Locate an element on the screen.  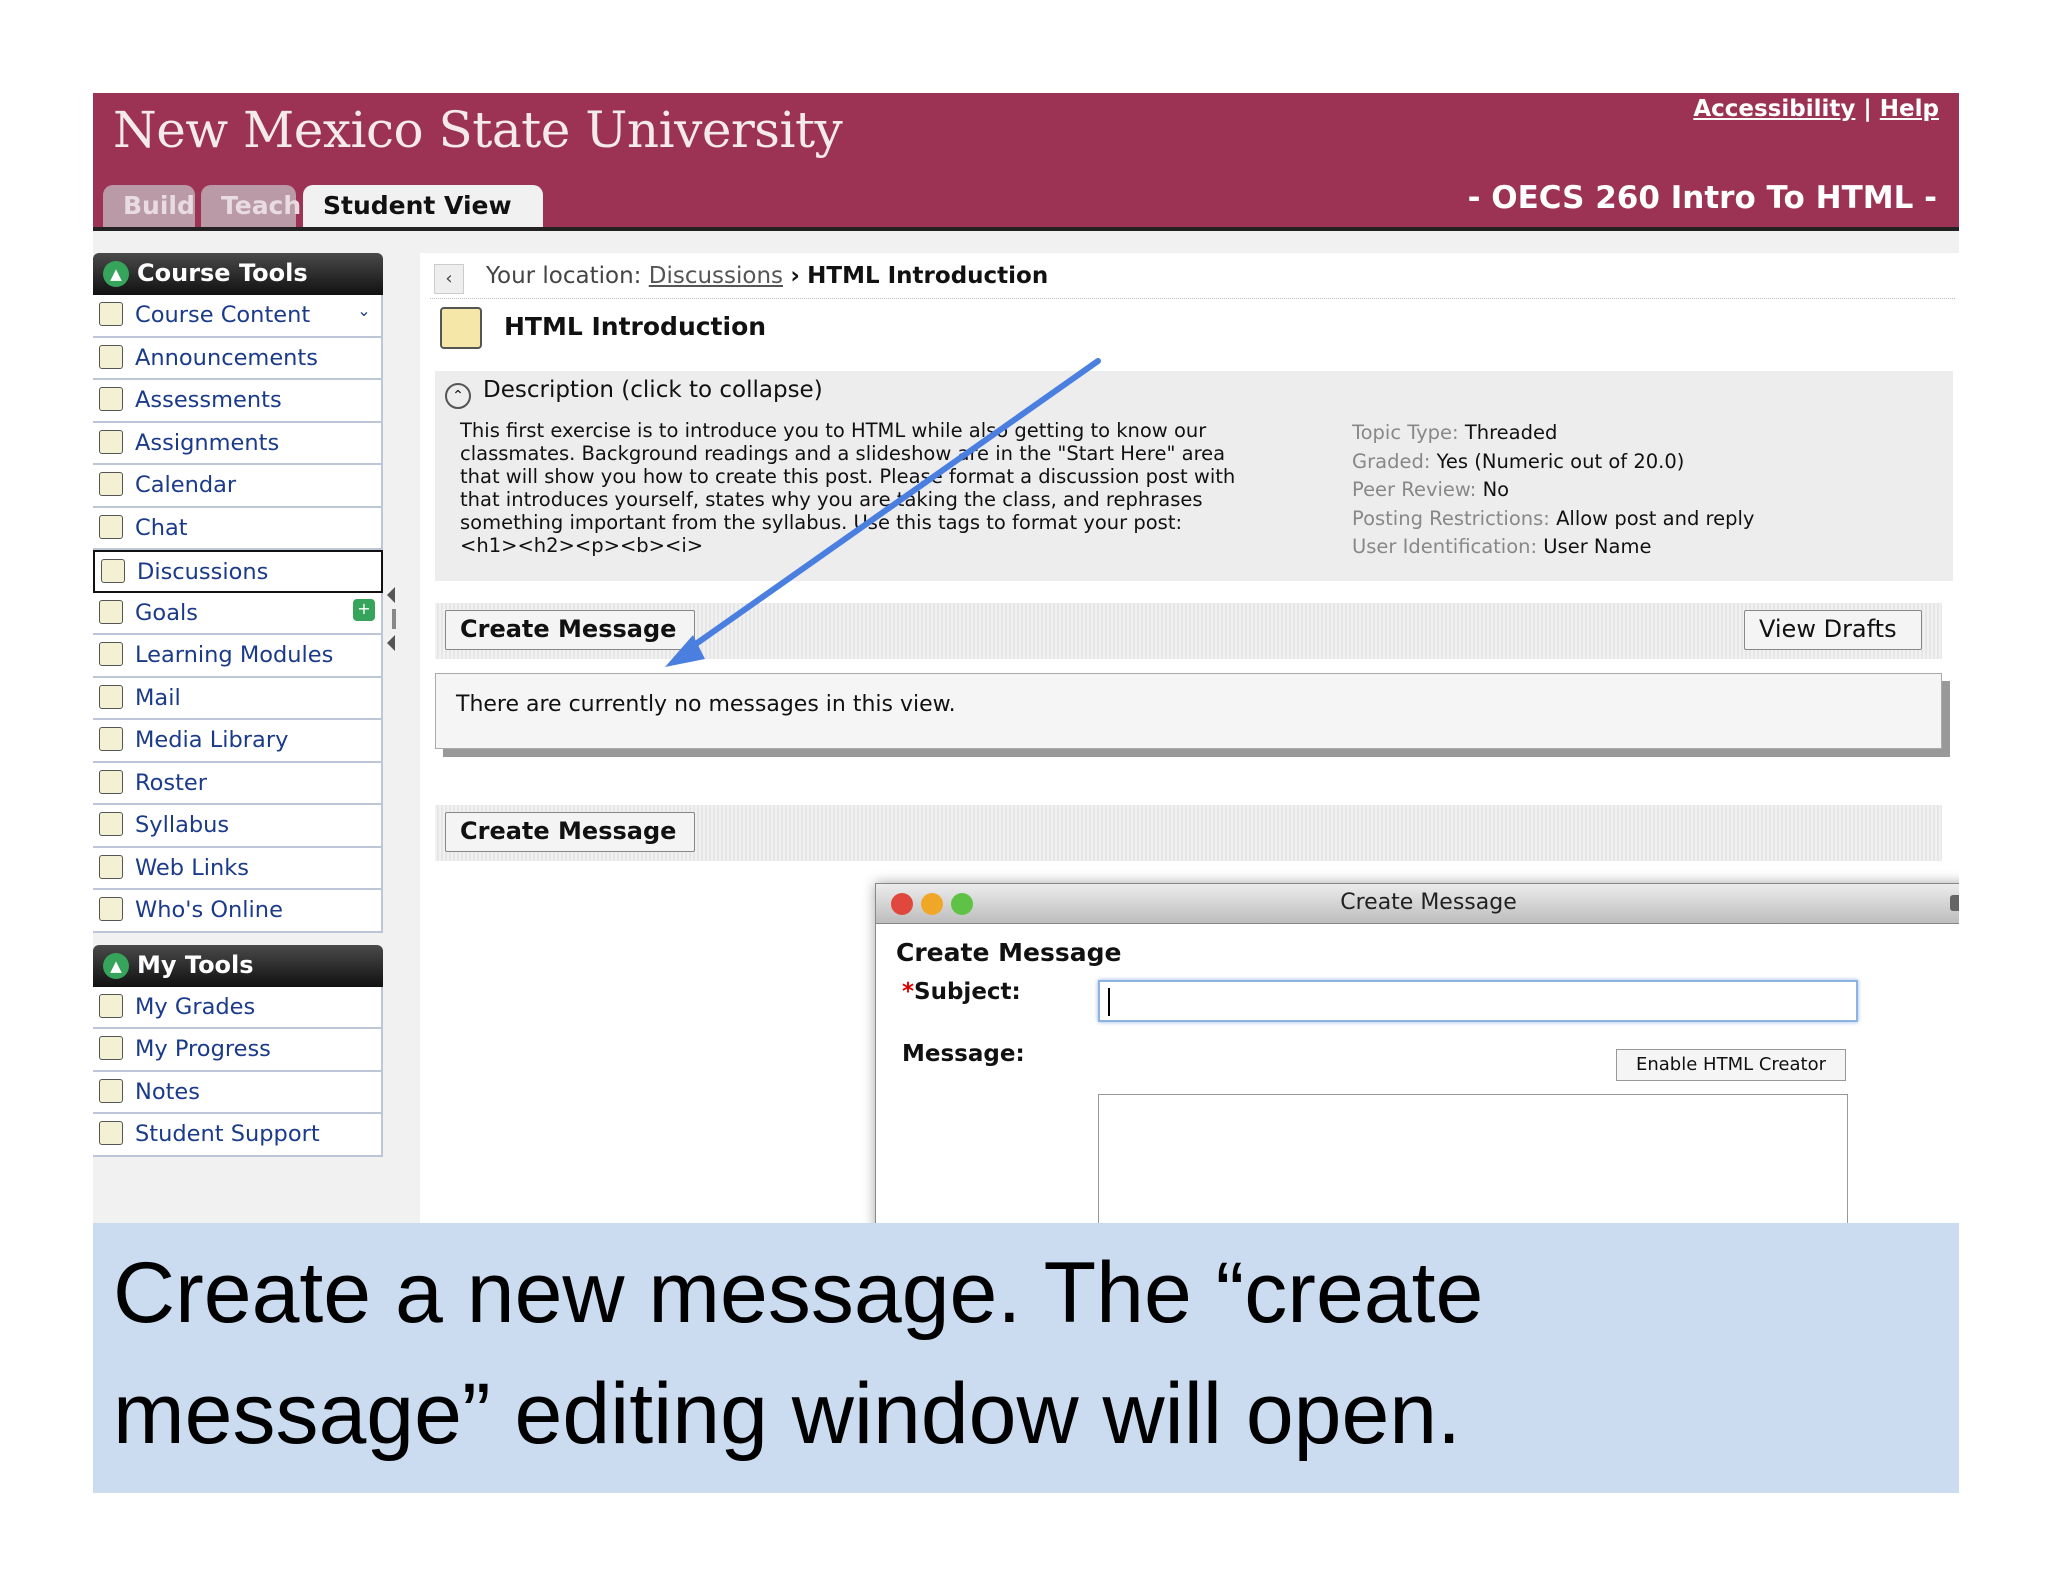
annotation-arrow is located at coordinates (883, 512).